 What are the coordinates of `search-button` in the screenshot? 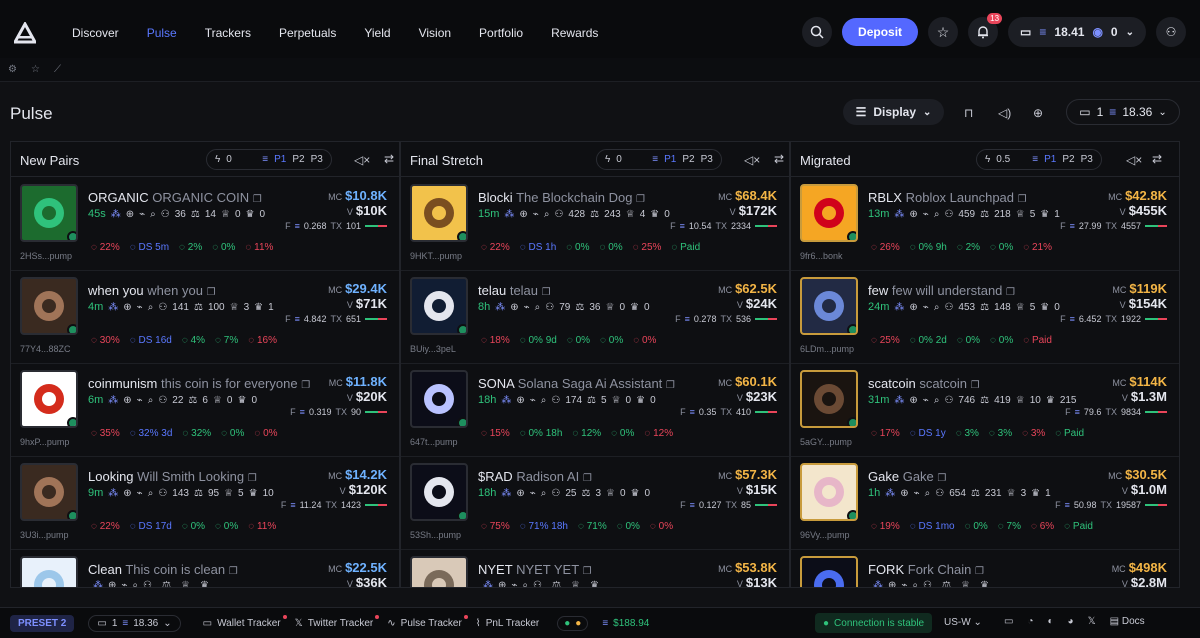 It's located at (817, 32).